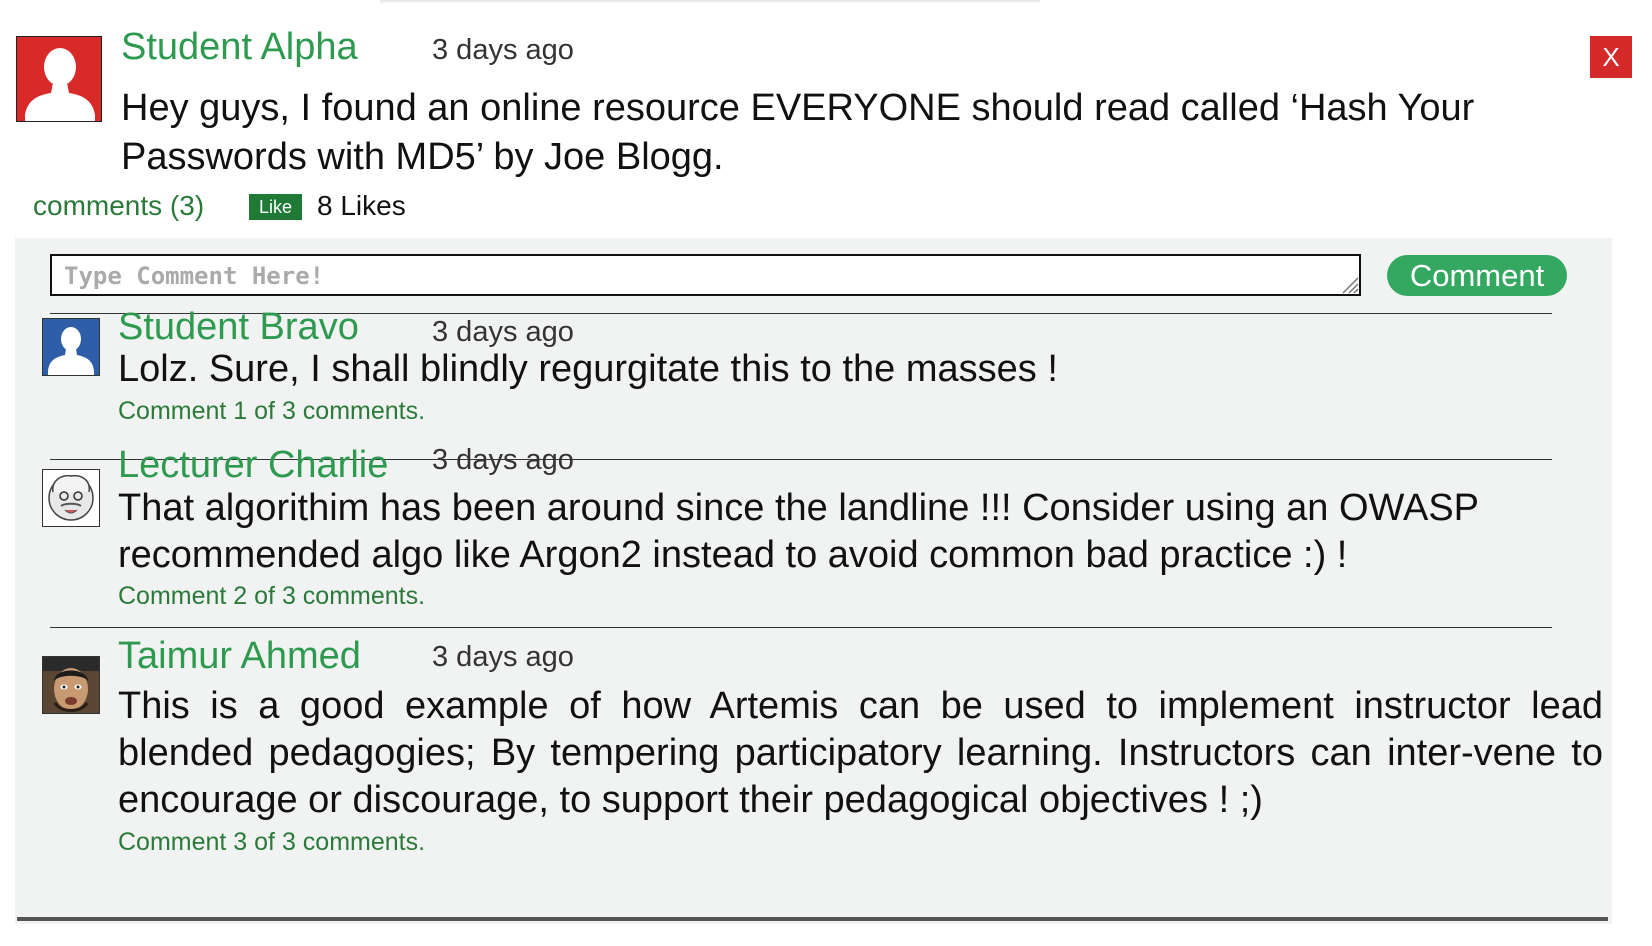 The image size is (1652, 946). I want to click on comment-submit-button: Comment, so click(1477, 275).